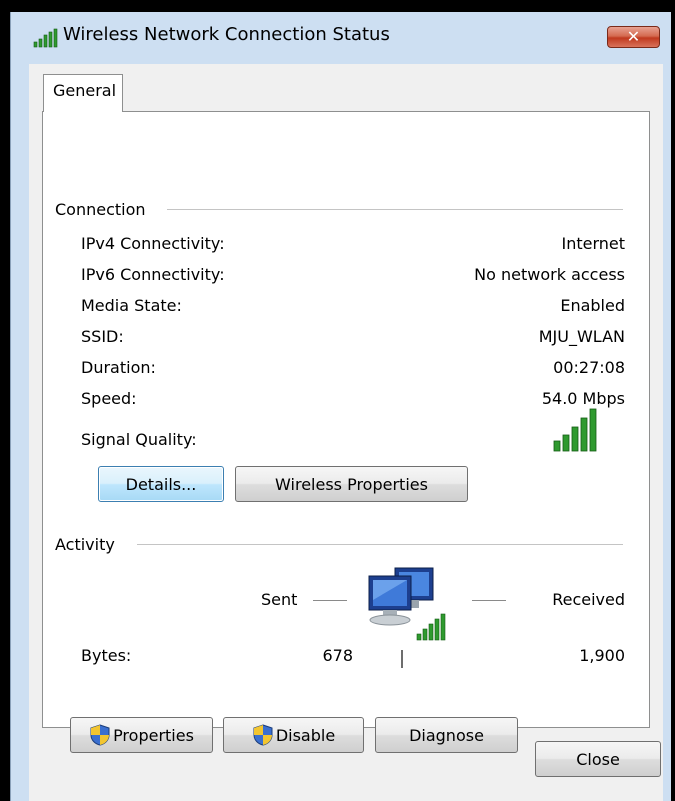 Image resolution: width=675 pixels, height=801 pixels. I want to click on signal-quality-label: Signal Quality:, so click(139, 439).